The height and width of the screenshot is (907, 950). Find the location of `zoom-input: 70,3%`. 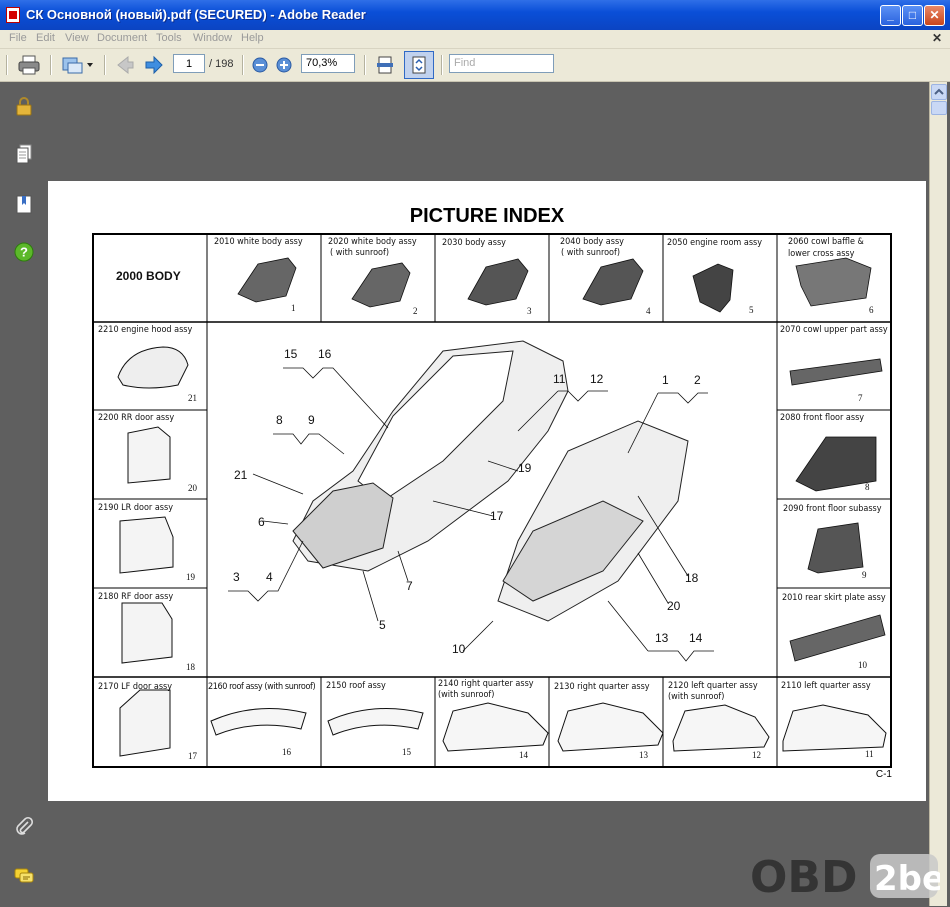

zoom-input: 70,3% is located at coordinates (328, 63).